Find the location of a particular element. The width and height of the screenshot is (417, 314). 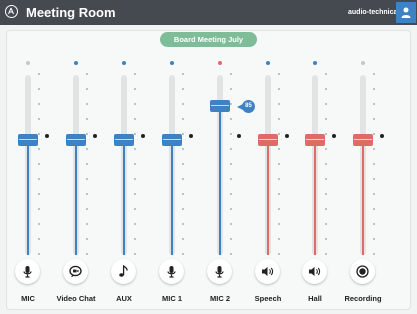

channel-mic-1: MIC 1 is located at coordinates (172, 157).